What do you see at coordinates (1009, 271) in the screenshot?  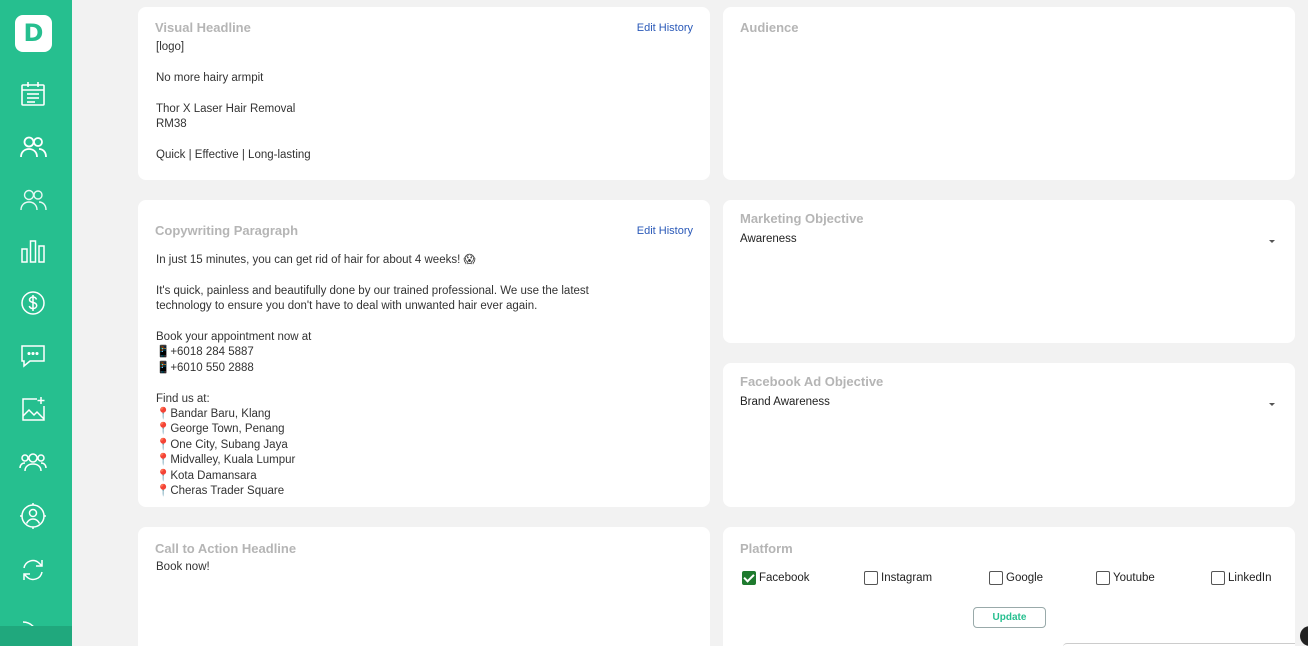 I see `marketing-objective-card: Marketing Objective Awareness` at bounding box center [1009, 271].